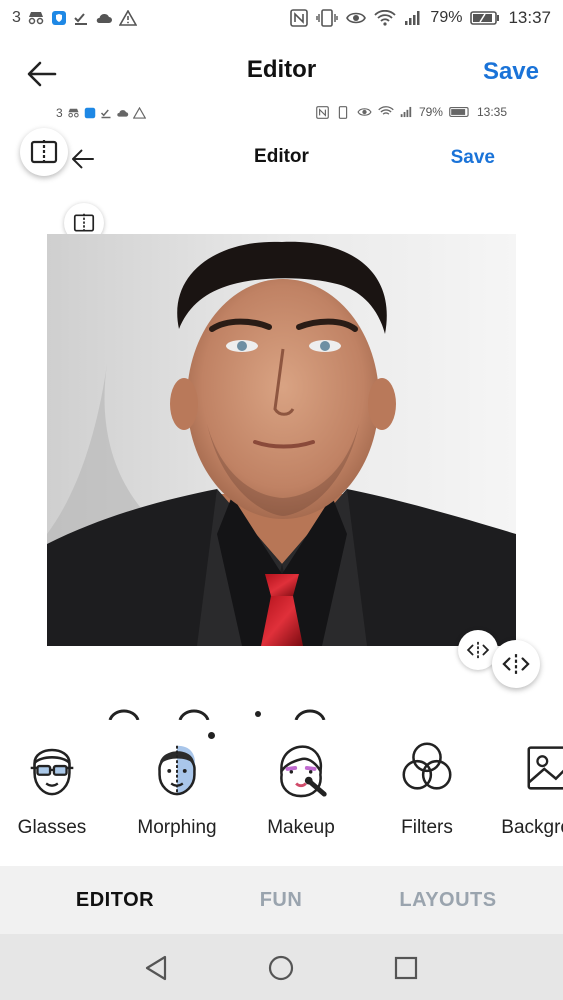  I want to click on inner-app-bar: Editor Save, so click(281, 158).